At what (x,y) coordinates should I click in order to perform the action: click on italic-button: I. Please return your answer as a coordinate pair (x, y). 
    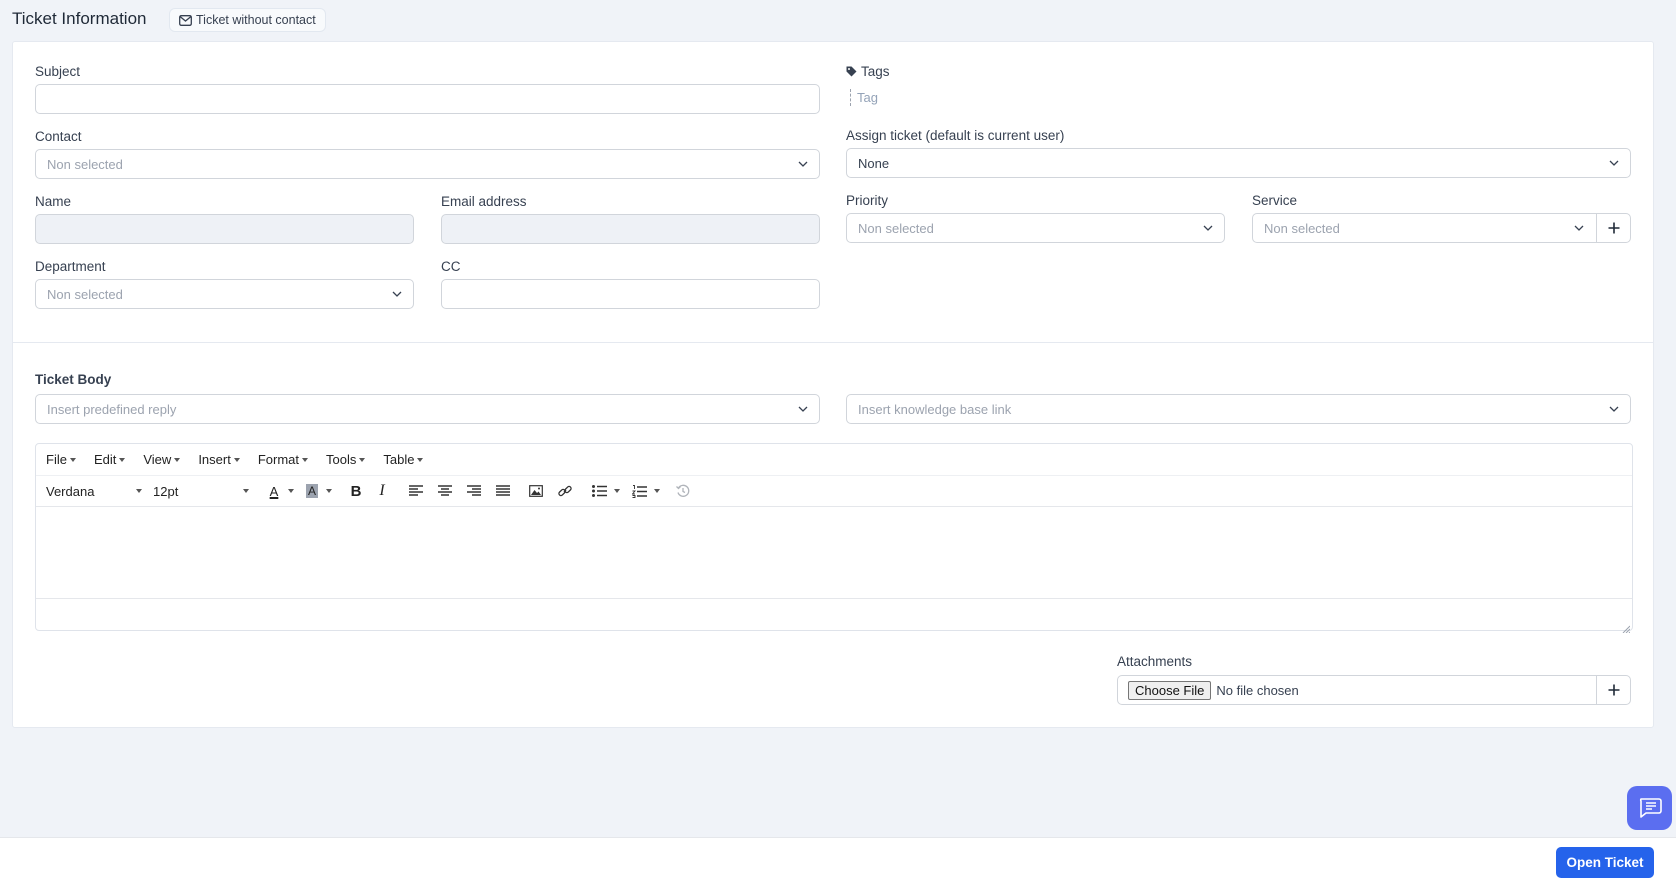
    Looking at the image, I should click on (382, 491).